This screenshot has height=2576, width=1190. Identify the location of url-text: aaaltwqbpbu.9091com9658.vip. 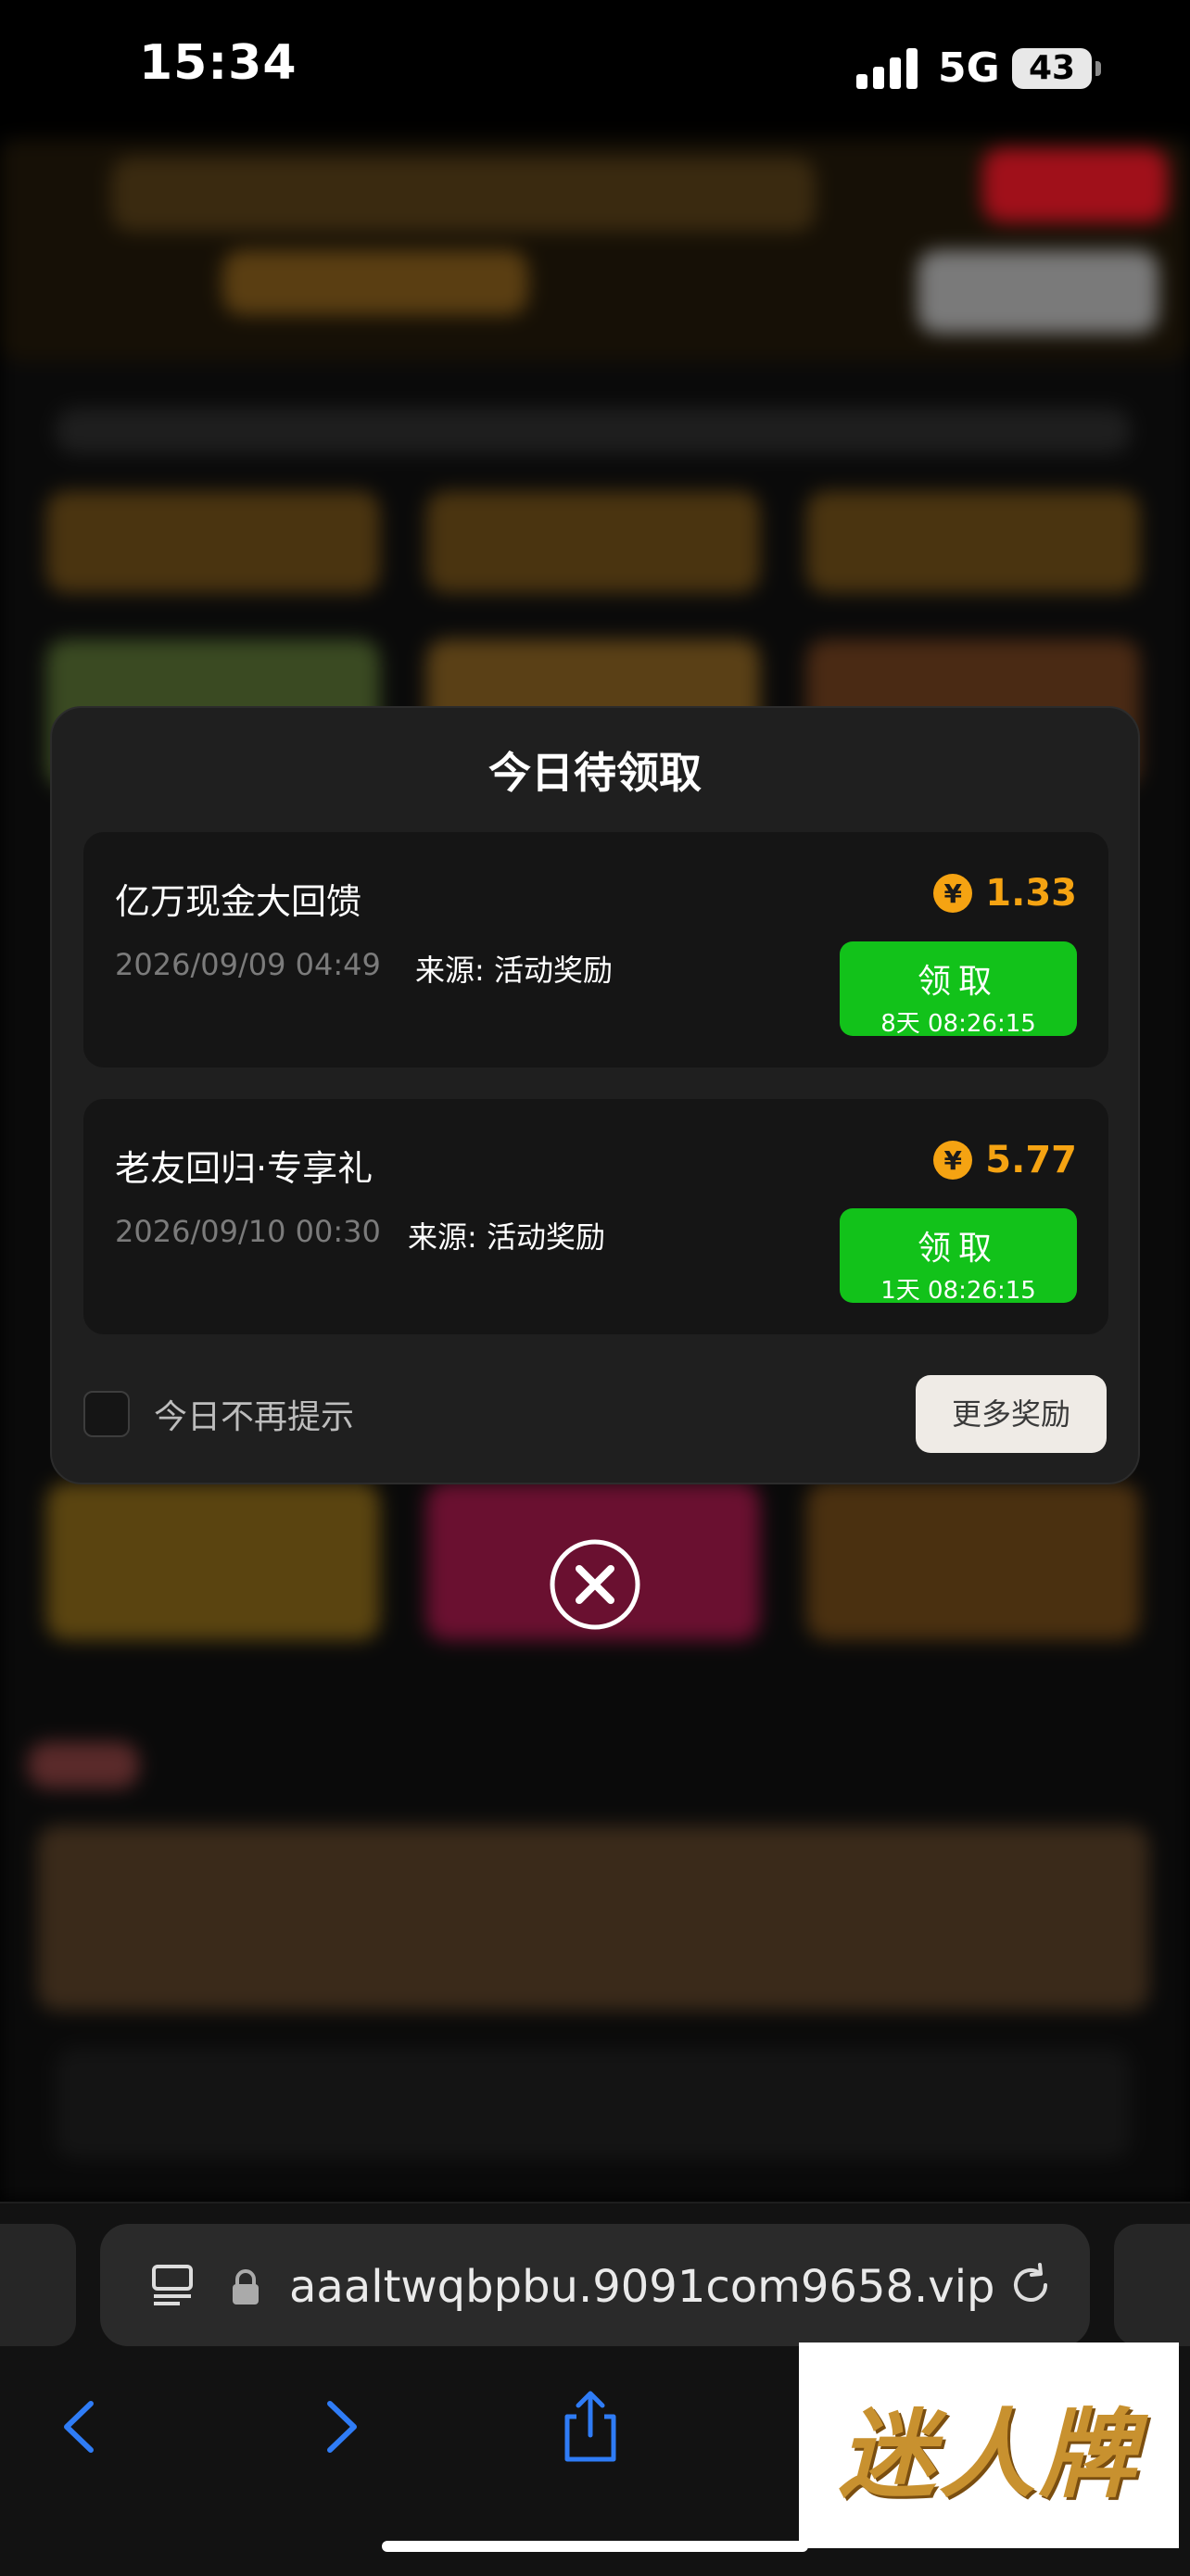
(642, 2287).